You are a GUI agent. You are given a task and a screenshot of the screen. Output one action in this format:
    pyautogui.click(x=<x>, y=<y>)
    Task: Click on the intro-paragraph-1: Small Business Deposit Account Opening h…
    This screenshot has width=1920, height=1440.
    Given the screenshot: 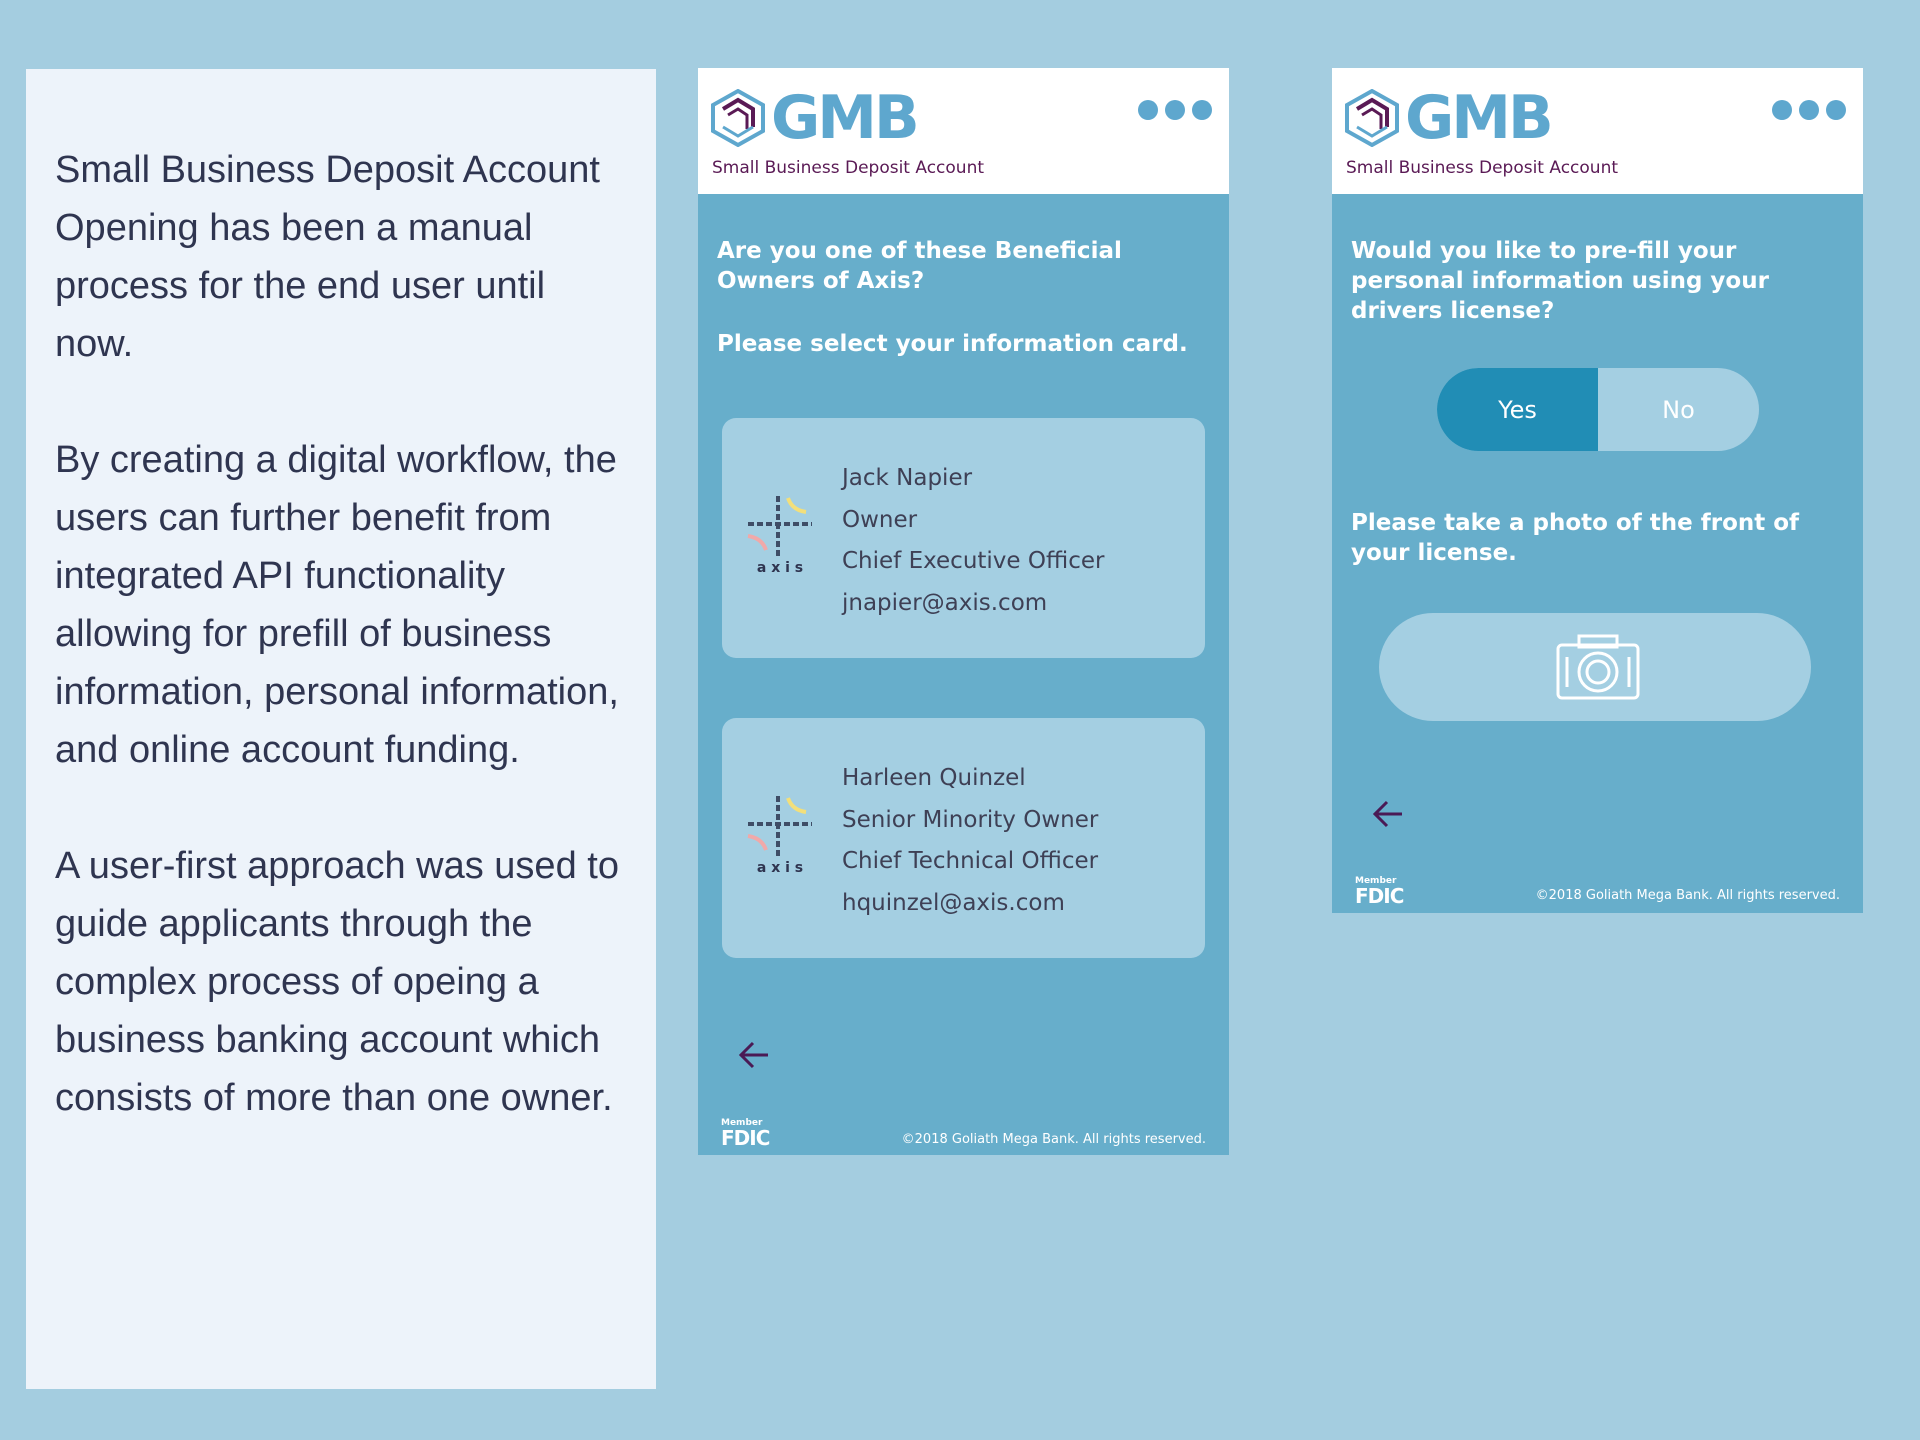 What is the action you would take?
    pyautogui.click(x=327, y=257)
    